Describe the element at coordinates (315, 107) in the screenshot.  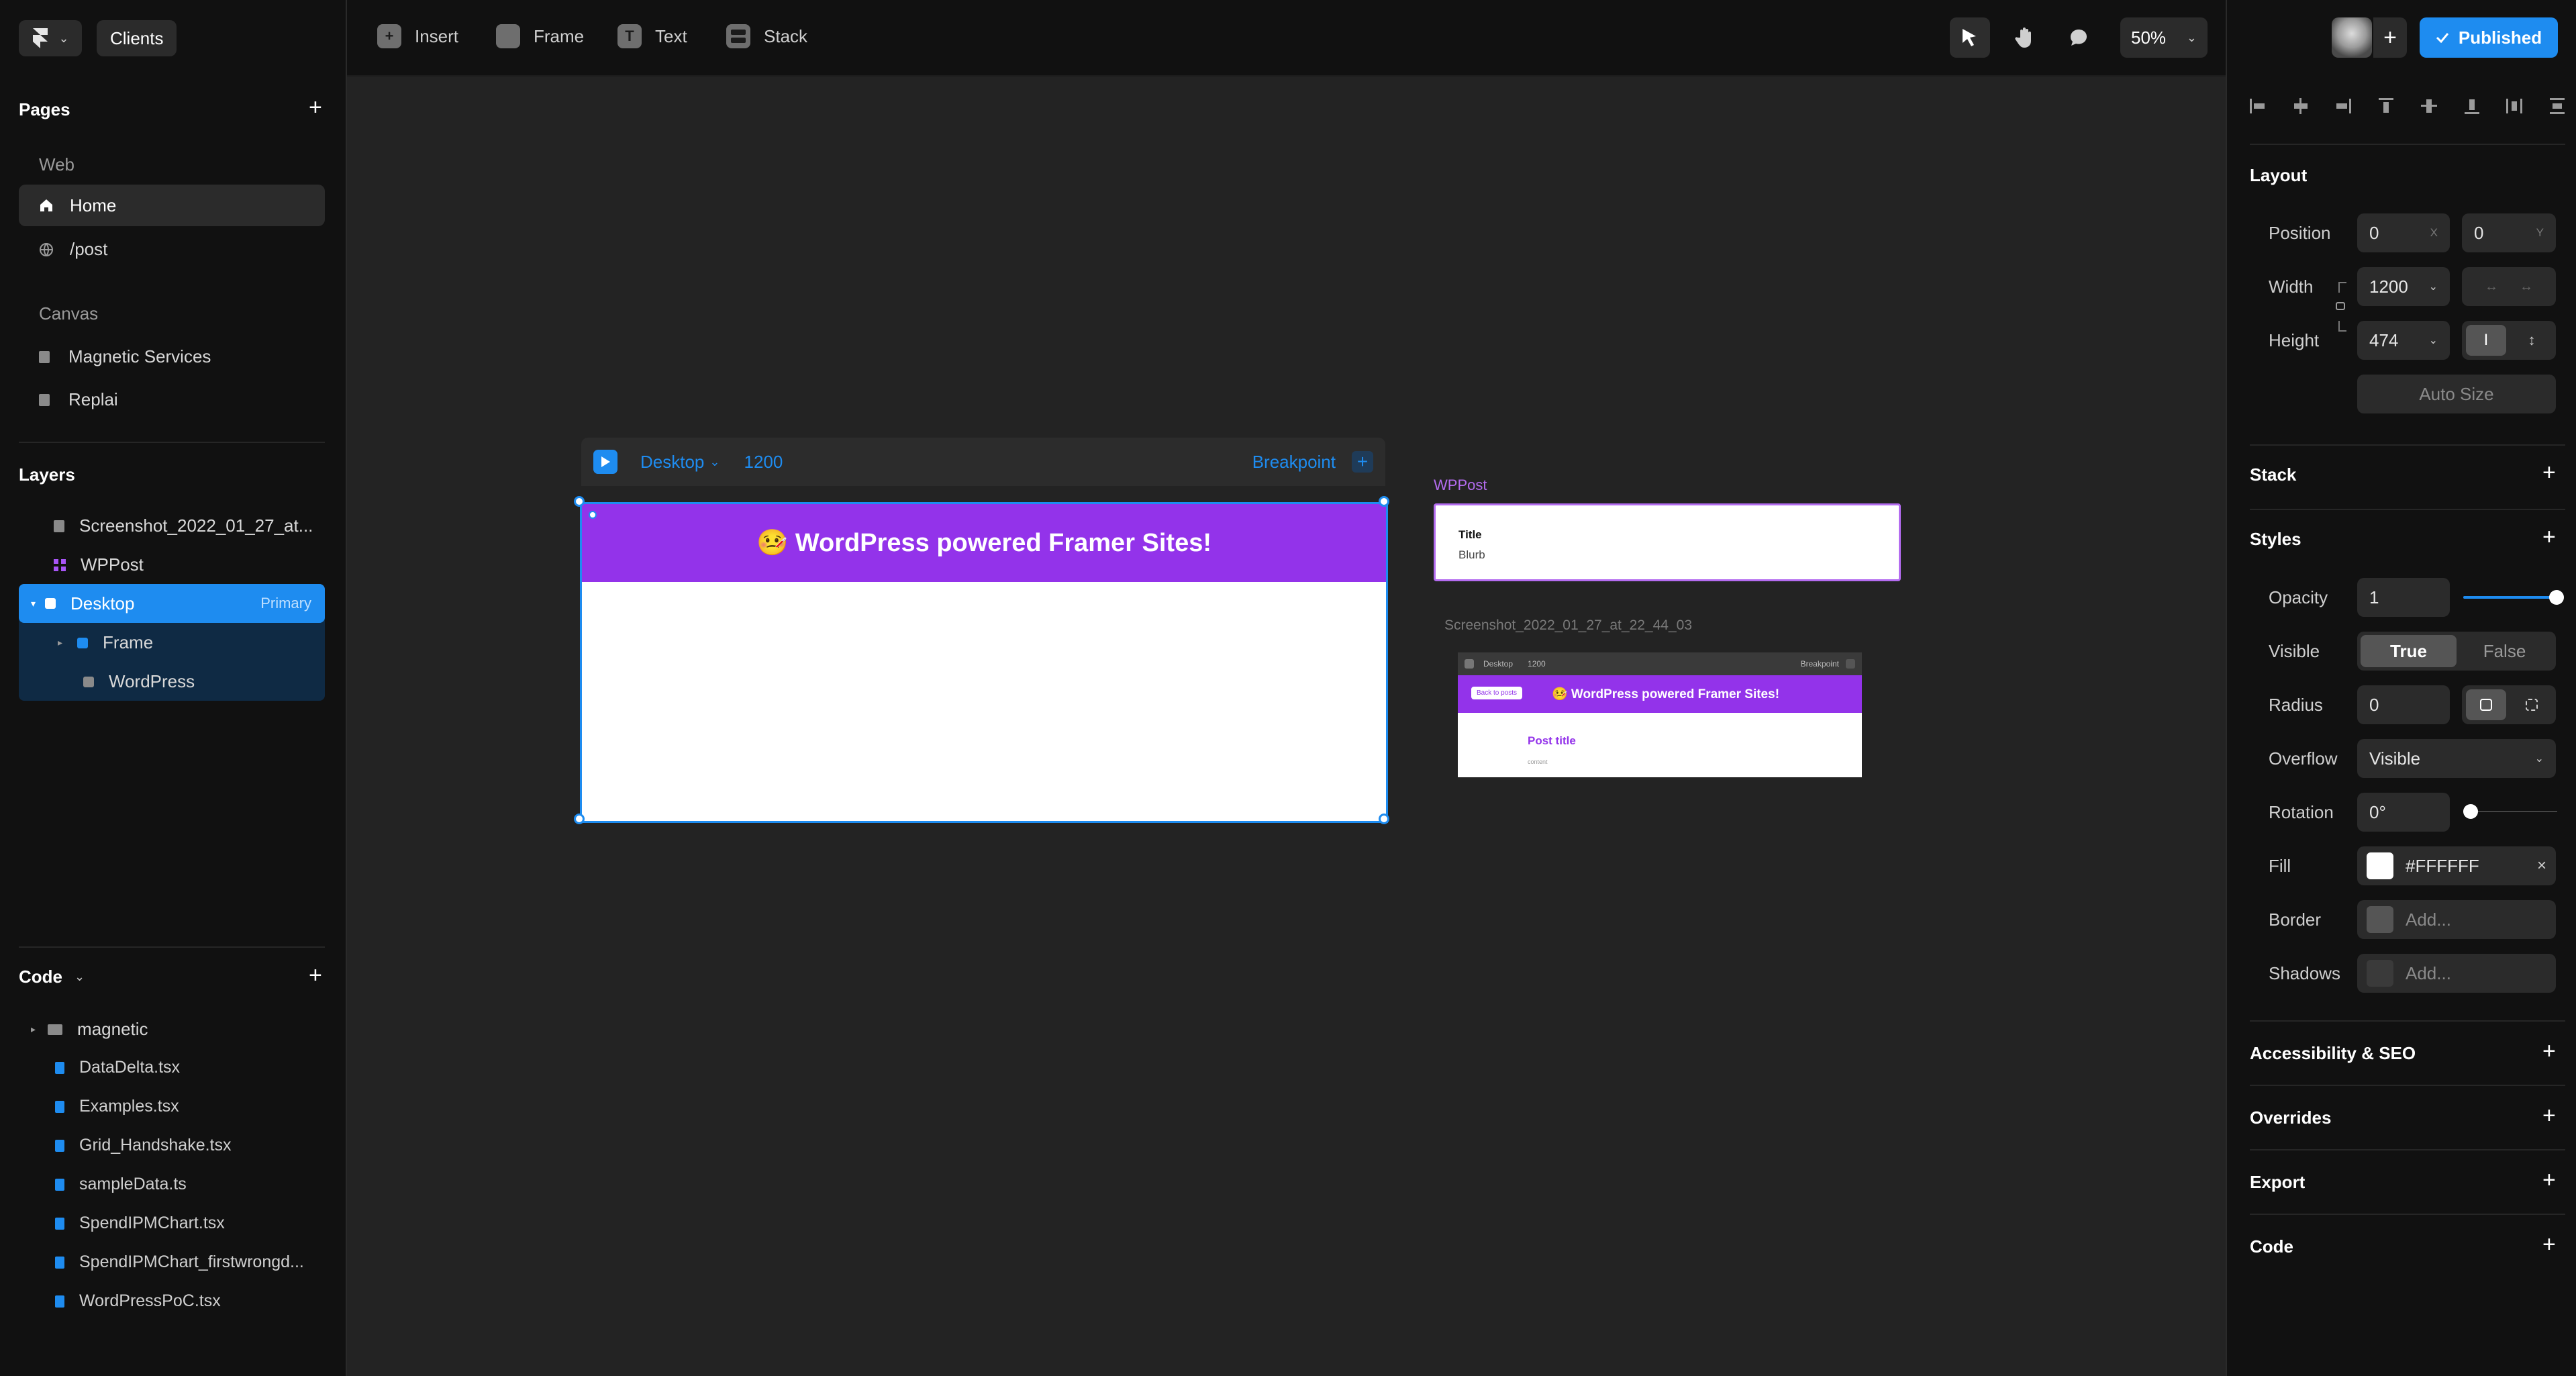
I see `add-page-icon: +` at that location.